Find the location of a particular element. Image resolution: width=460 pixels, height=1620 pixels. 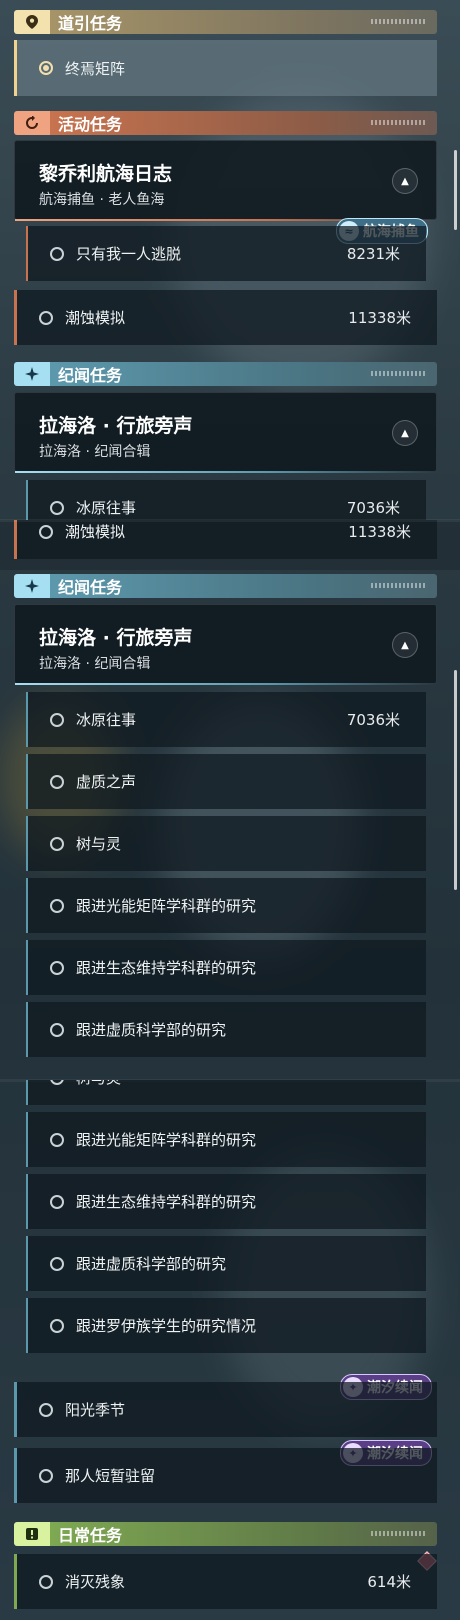

daily-quest-item: 消灭残象 614米 is located at coordinates (225, 1581).